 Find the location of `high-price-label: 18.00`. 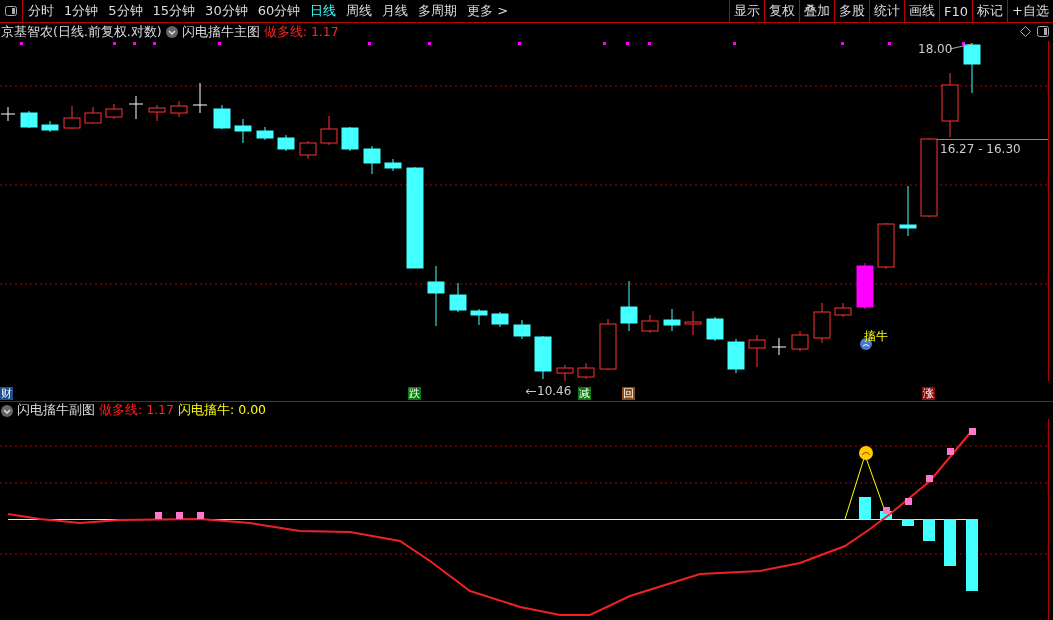

high-price-label: 18.00 is located at coordinates (935, 49).